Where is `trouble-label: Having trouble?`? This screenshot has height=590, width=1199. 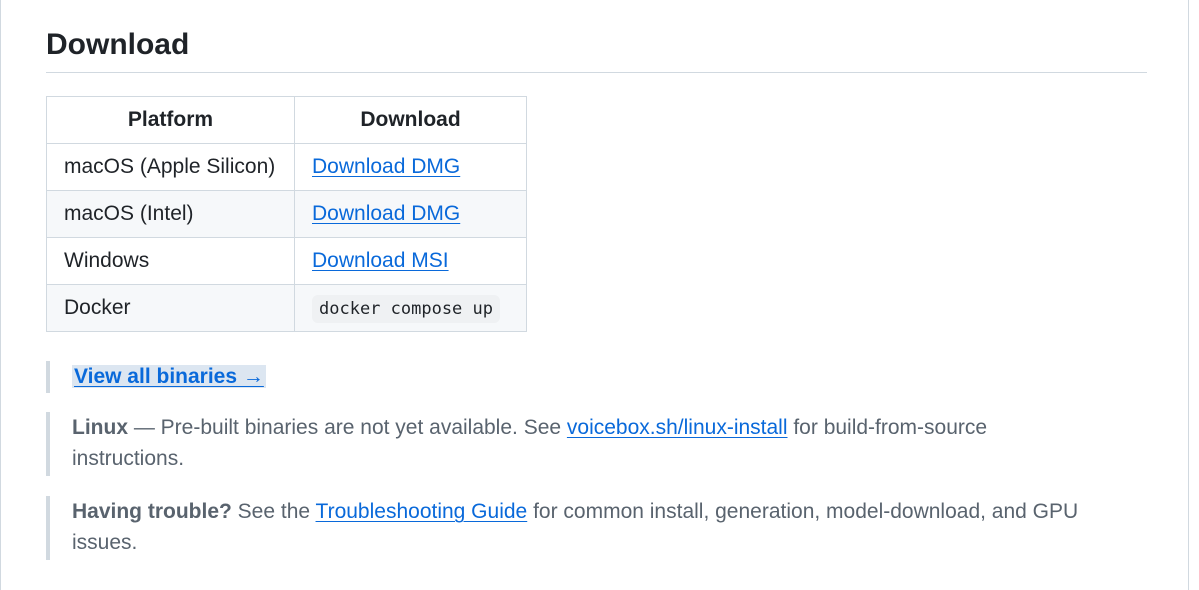 trouble-label: Having trouble? is located at coordinates (152, 511).